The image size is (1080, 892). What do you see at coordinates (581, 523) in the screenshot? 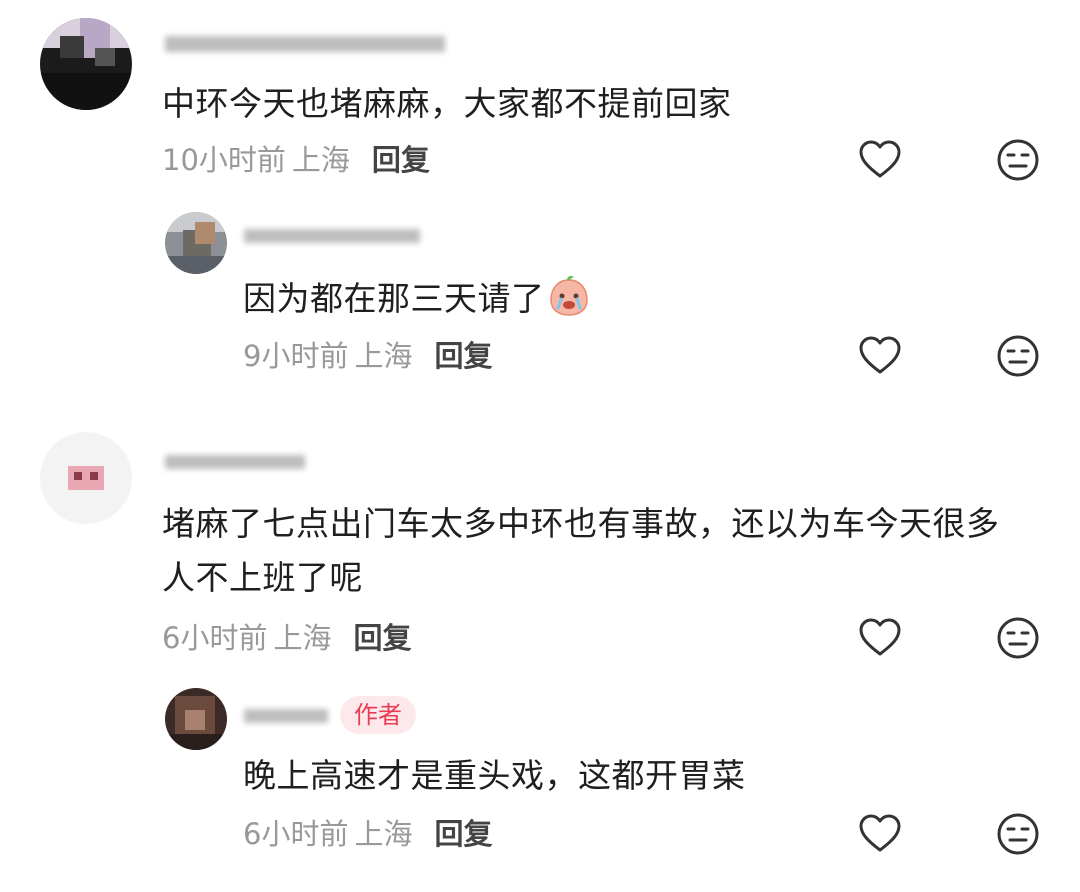
I see `comment-text-line: 堵麻了七点出门车太多中环也有事故，还以为车今天很多` at bounding box center [581, 523].